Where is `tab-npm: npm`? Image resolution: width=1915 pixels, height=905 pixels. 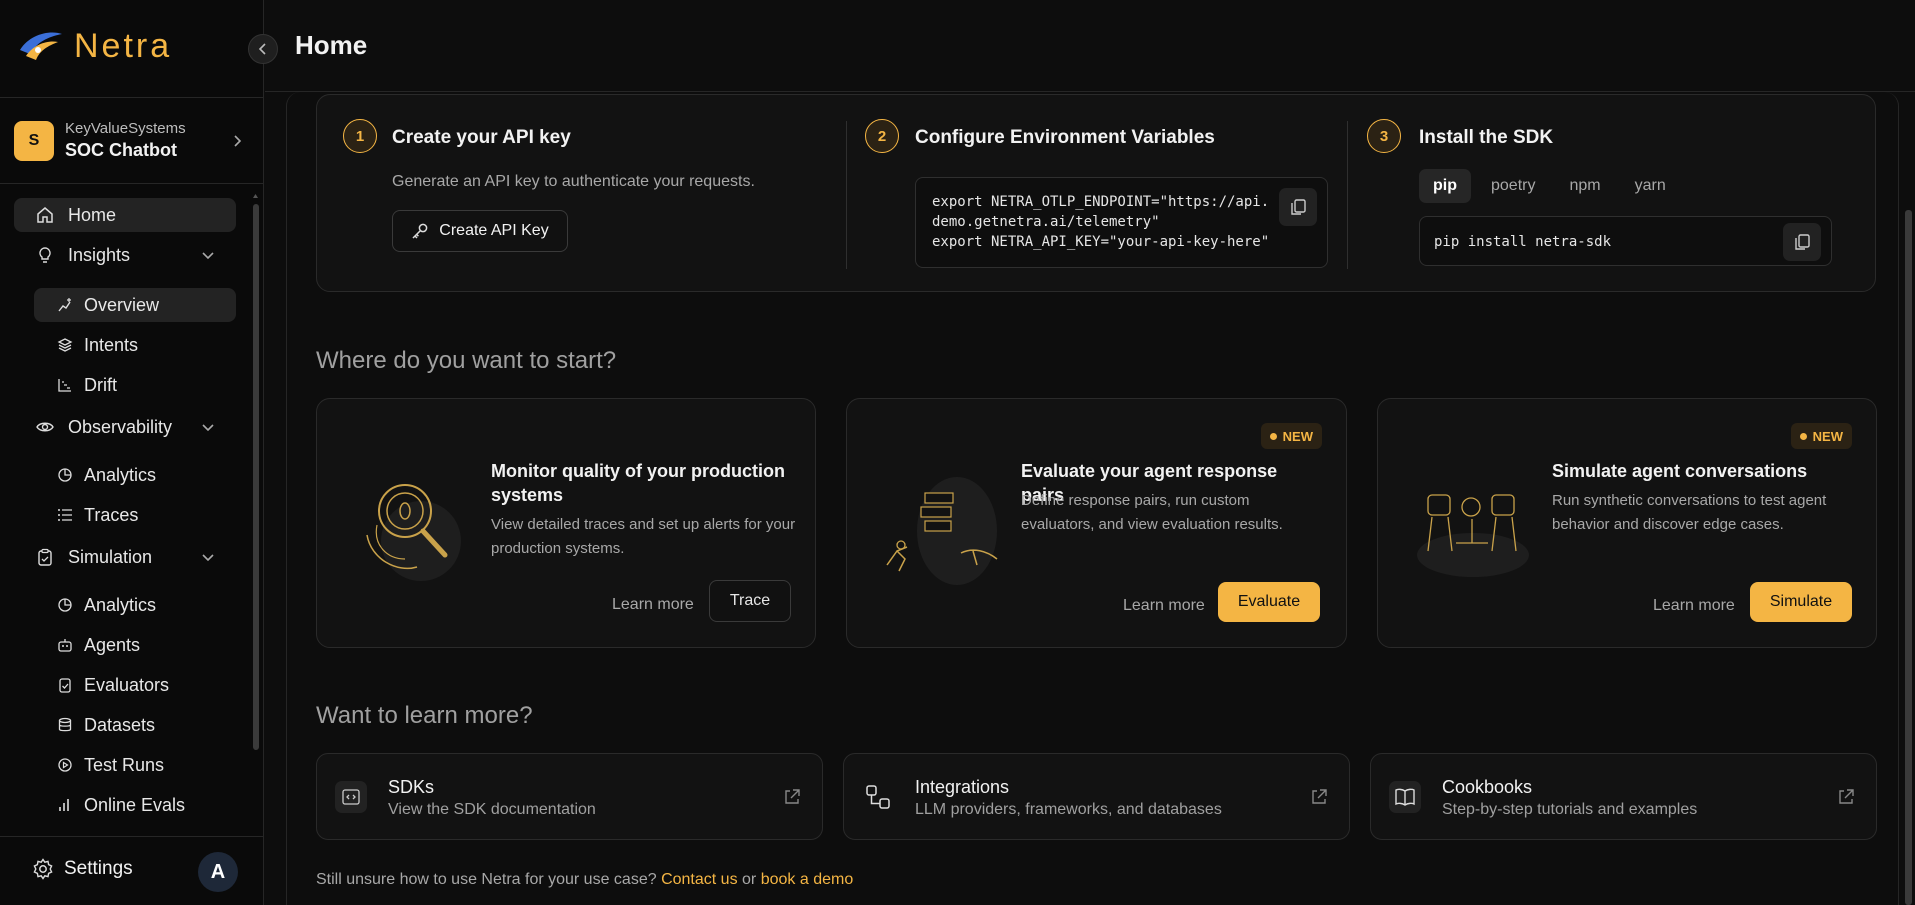 tab-npm: npm is located at coordinates (1584, 186).